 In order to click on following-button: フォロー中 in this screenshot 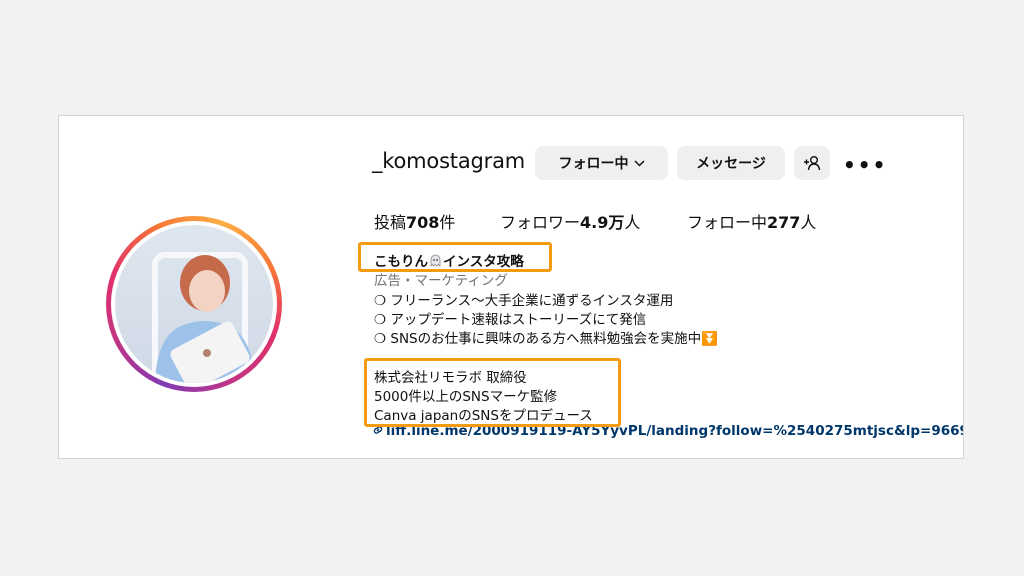, I will do `click(601, 163)`.